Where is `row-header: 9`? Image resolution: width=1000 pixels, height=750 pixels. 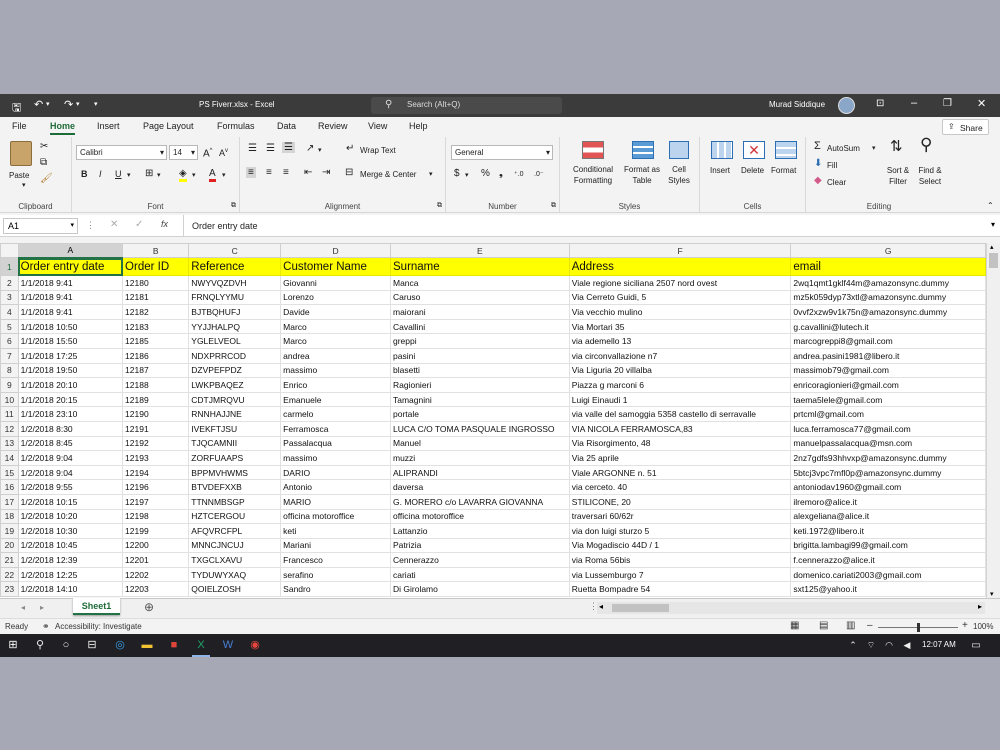
row-header: 9 is located at coordinates (9, 385).